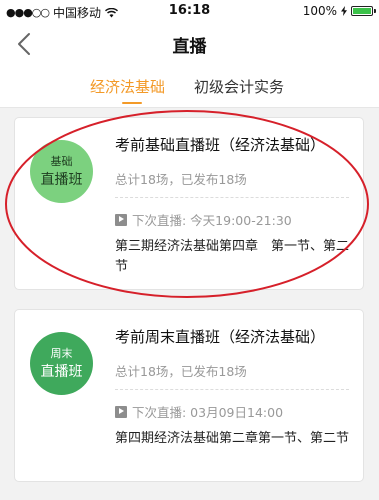 The image size is (379, 500). Describe the element at coordinates (344, 11) in the screenshot. I see `charging-icon` at that location.